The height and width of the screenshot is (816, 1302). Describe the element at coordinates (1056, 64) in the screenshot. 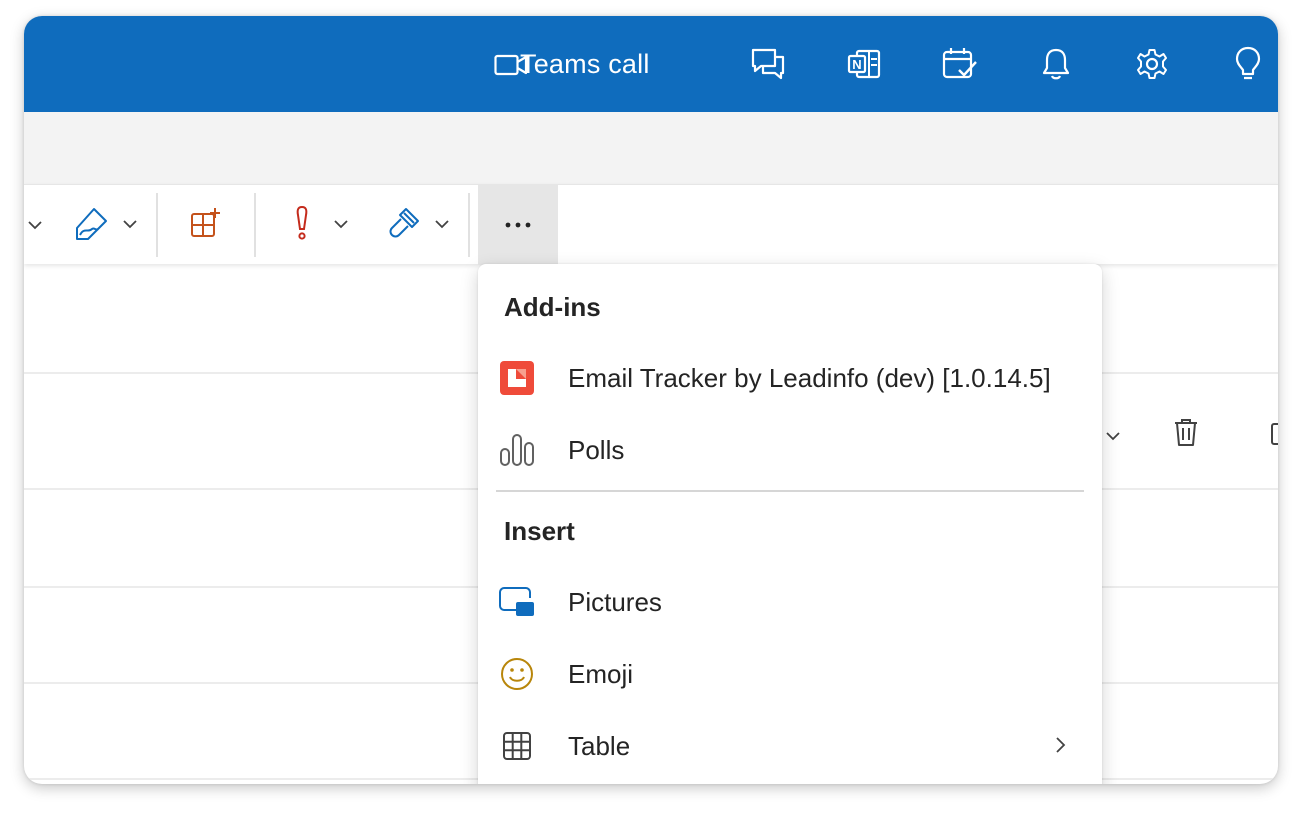

I see `bell-icon` at that location.